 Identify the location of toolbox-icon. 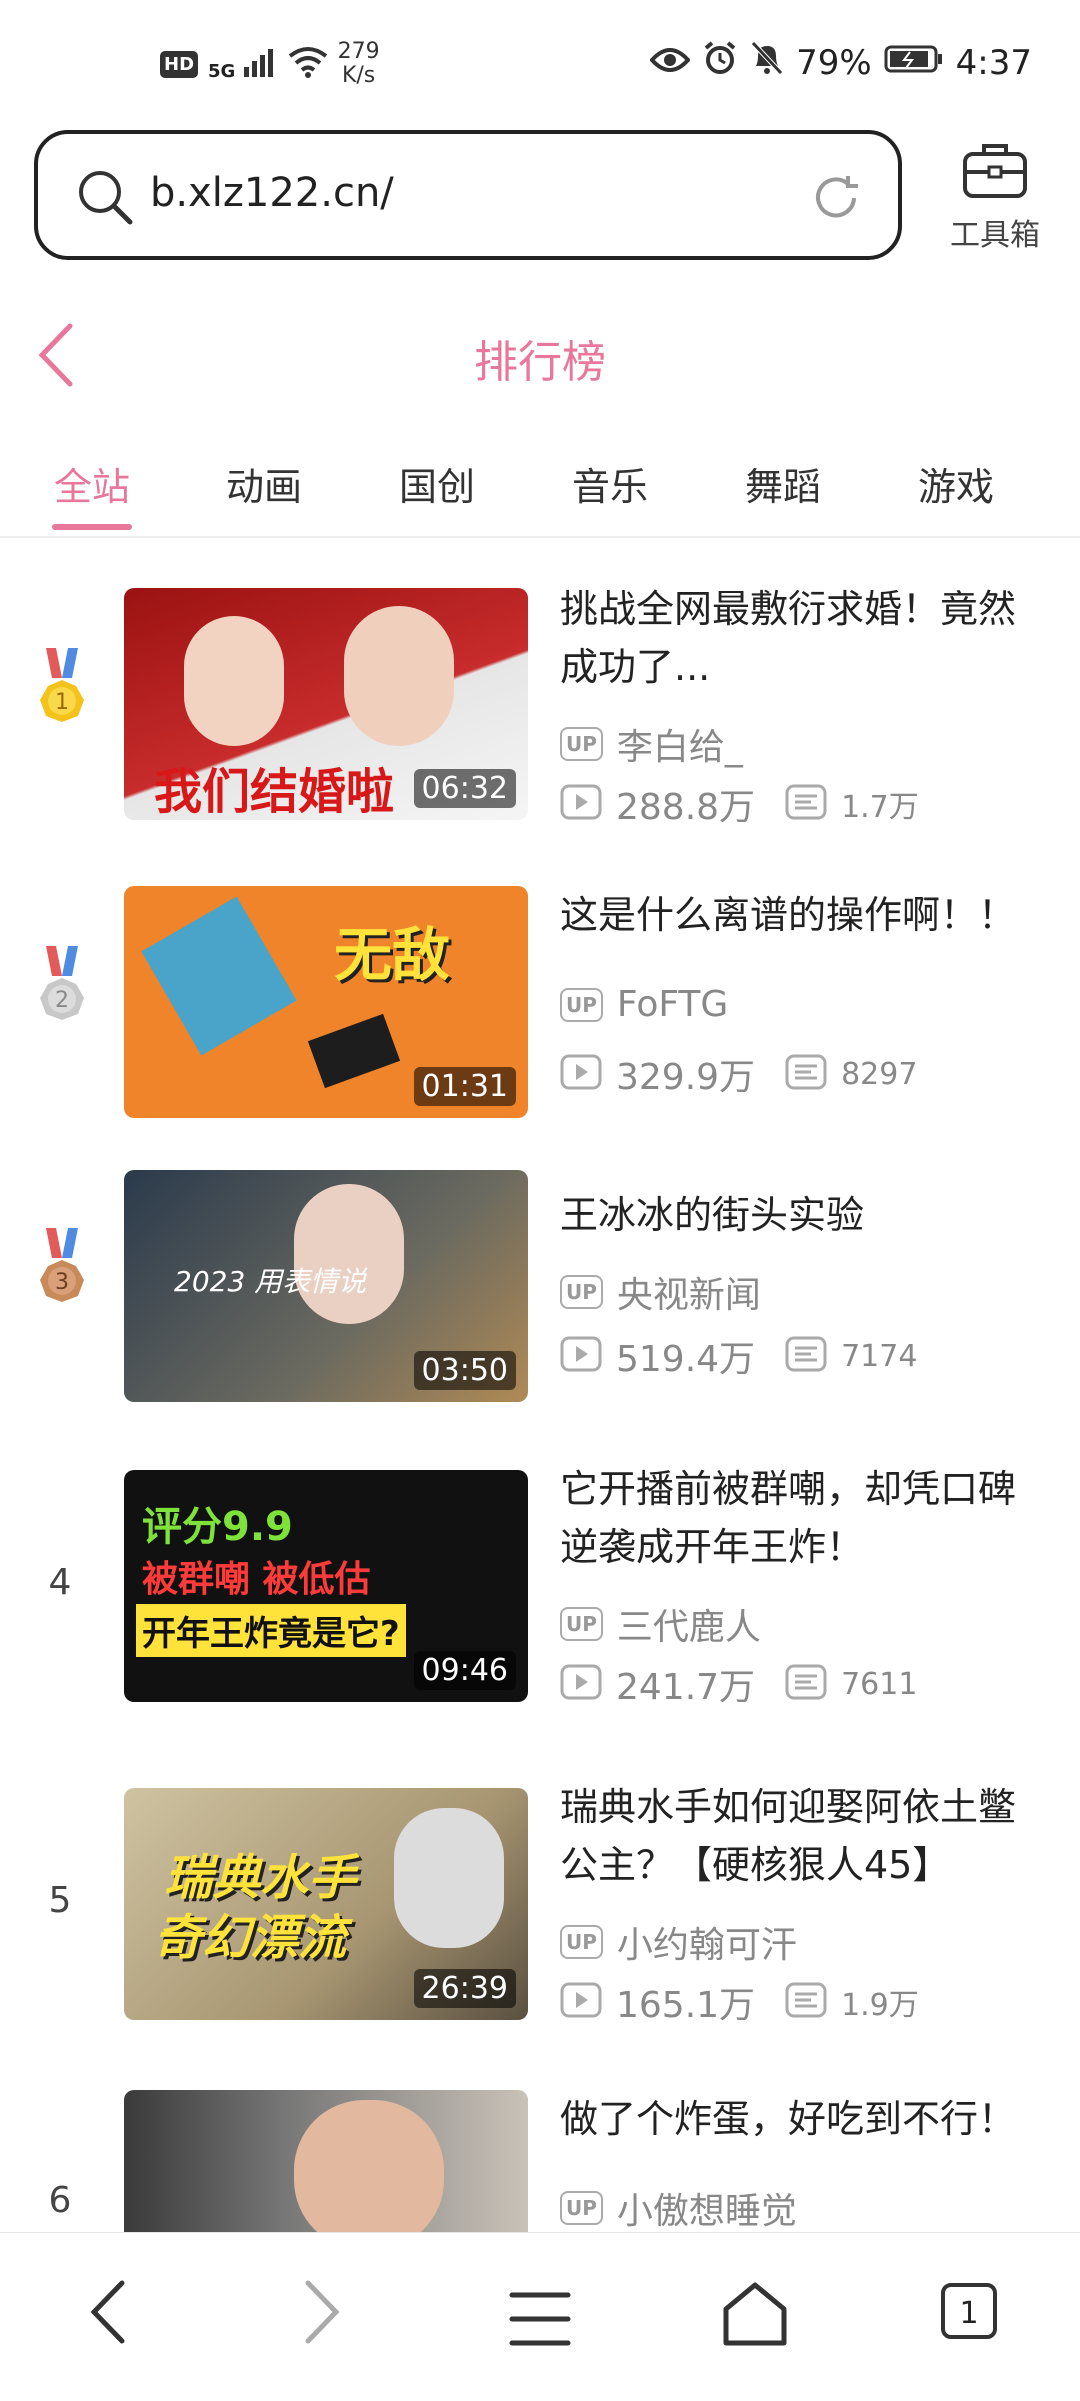
(995, 174).